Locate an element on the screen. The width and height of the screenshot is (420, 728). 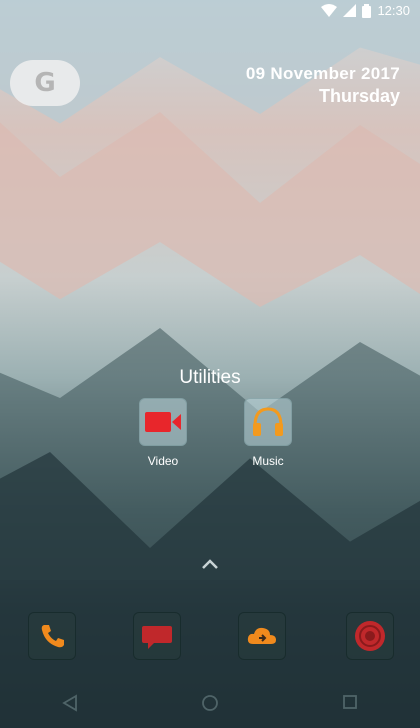
video-camera-icon is located at coordinates (163, 422).